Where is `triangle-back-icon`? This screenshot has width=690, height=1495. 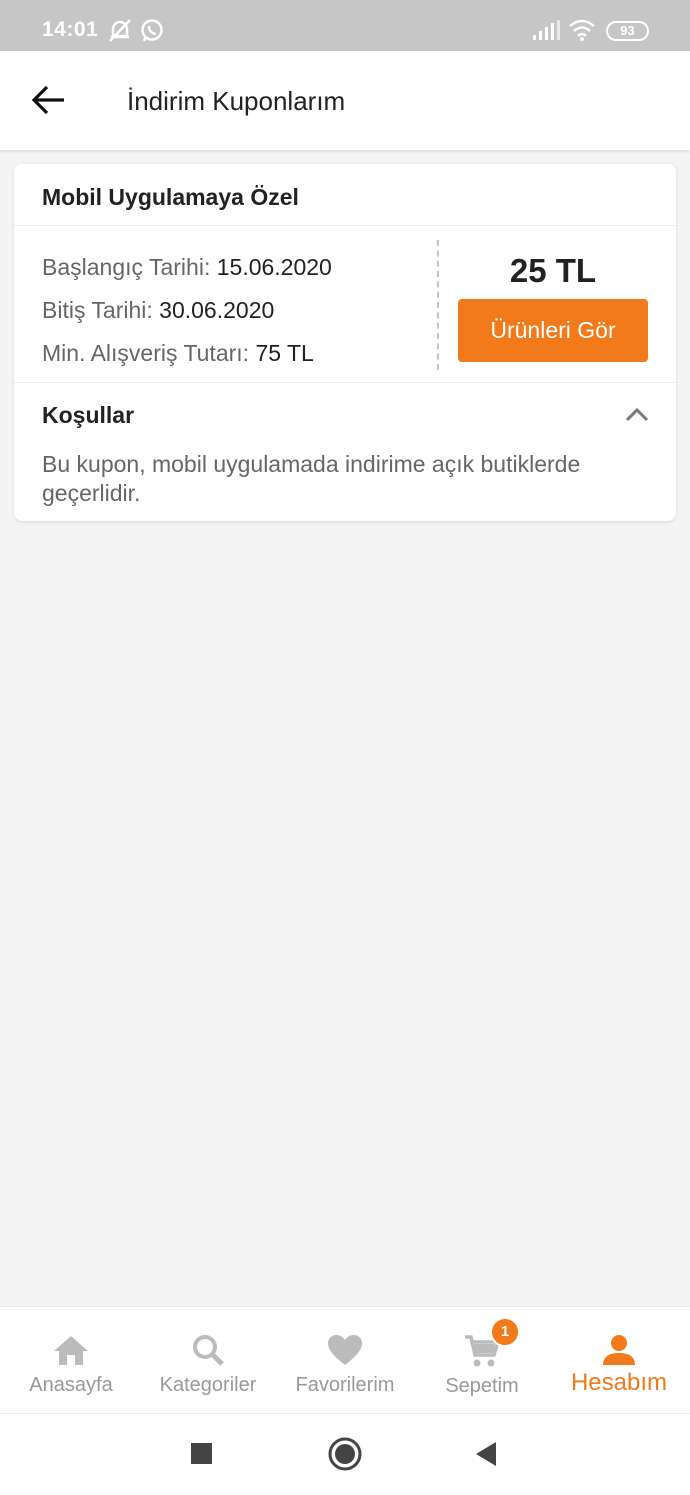 triangle-back-icon is located at coordinates (486, 1454).